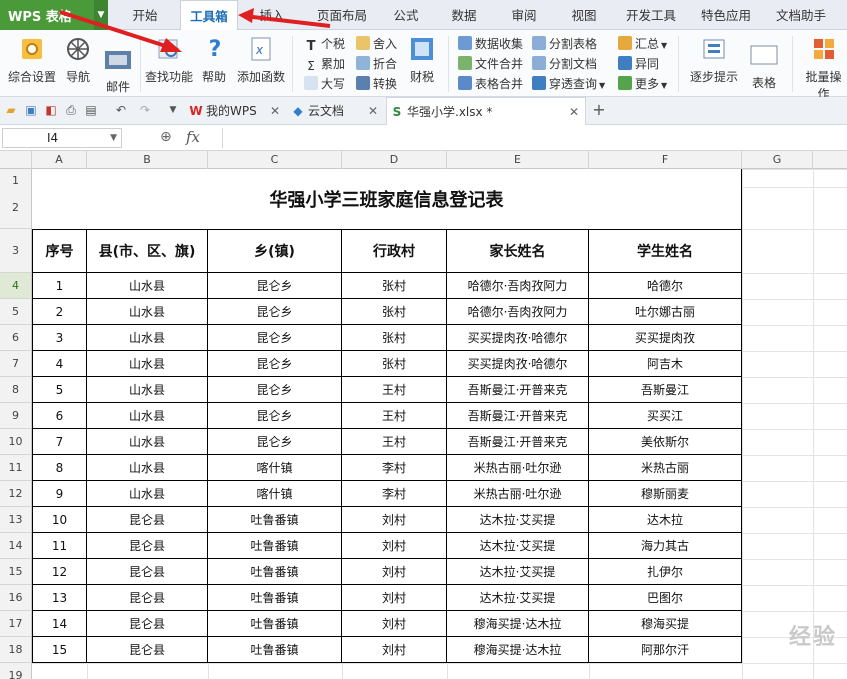  What do you see at coordinates (651, 15) in the screenshot?
I see `tab-8: 开发工具` at bounding box center [651, 15].